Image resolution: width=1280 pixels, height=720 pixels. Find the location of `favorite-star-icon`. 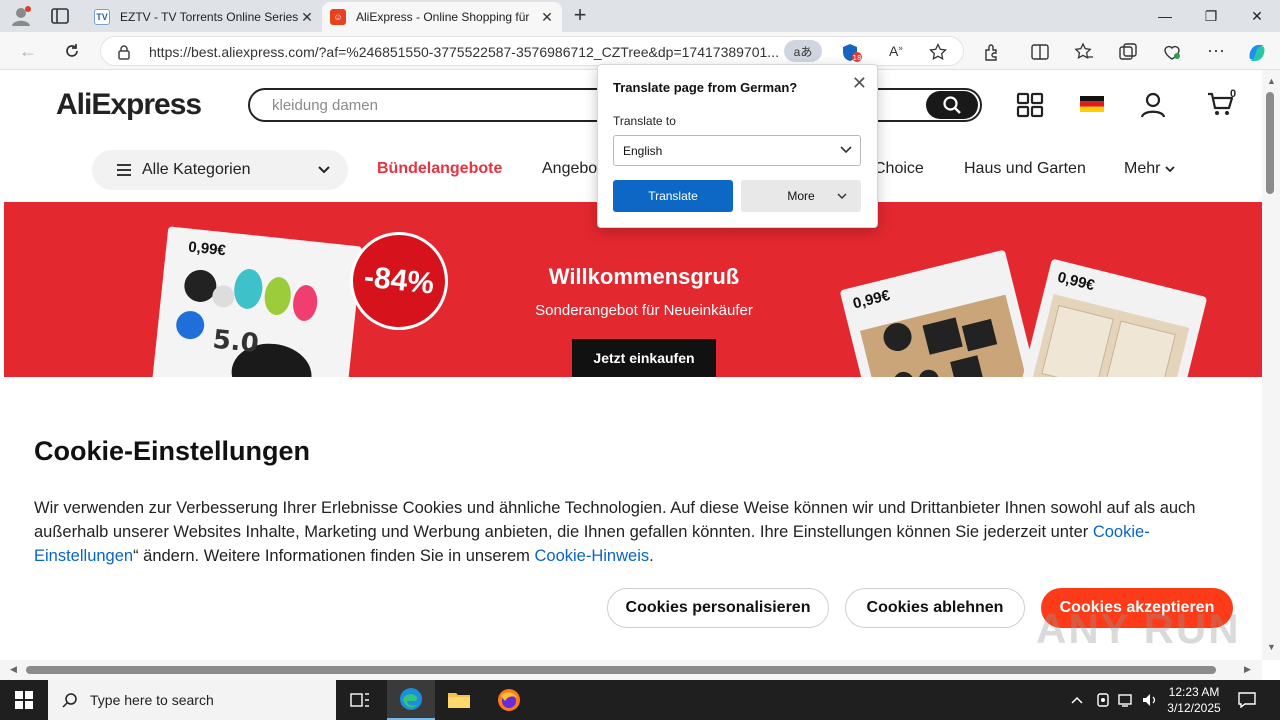

favorite-star-icon is located at coordinates (938, 51).